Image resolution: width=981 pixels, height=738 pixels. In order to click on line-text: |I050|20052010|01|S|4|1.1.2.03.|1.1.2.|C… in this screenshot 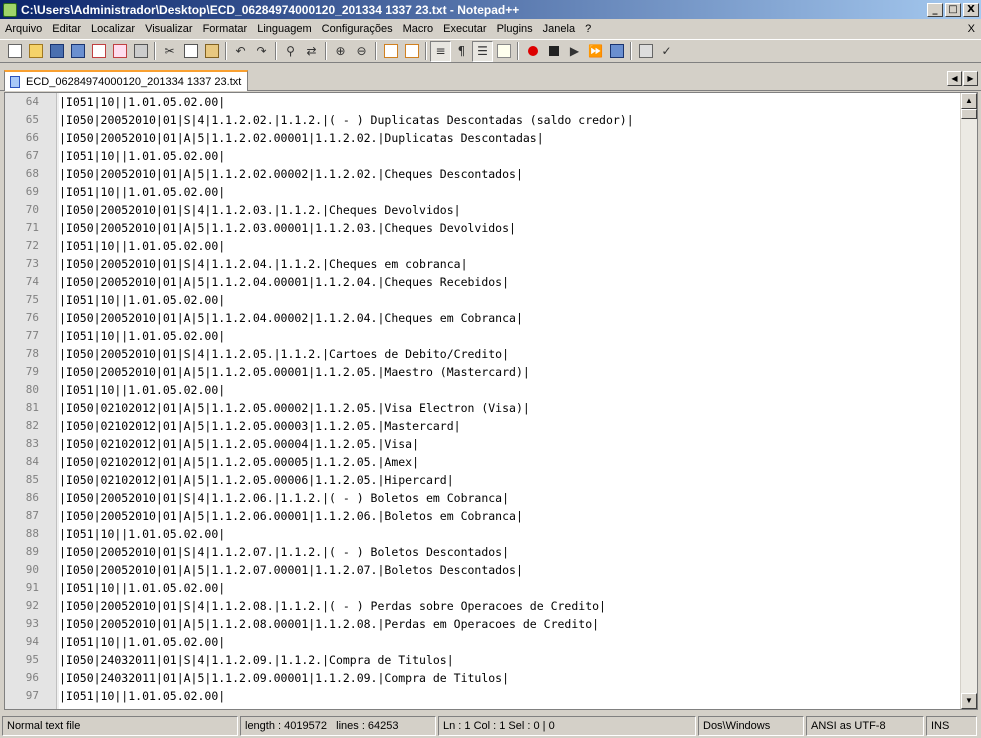, I will do `click(260, 210)`.